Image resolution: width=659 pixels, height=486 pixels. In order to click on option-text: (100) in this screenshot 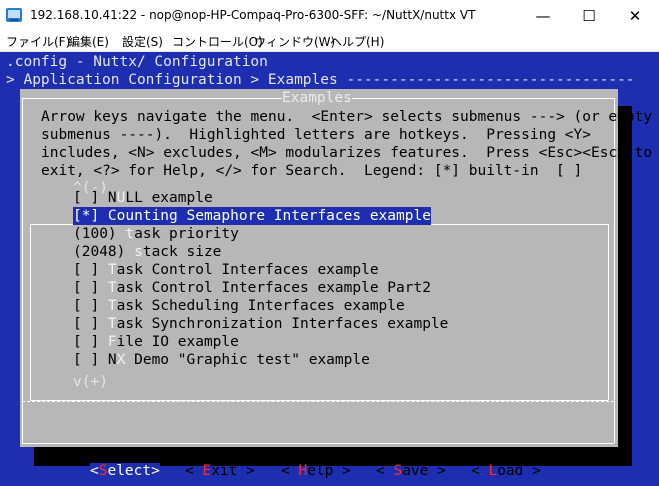, I will do `click(99, 234)`.